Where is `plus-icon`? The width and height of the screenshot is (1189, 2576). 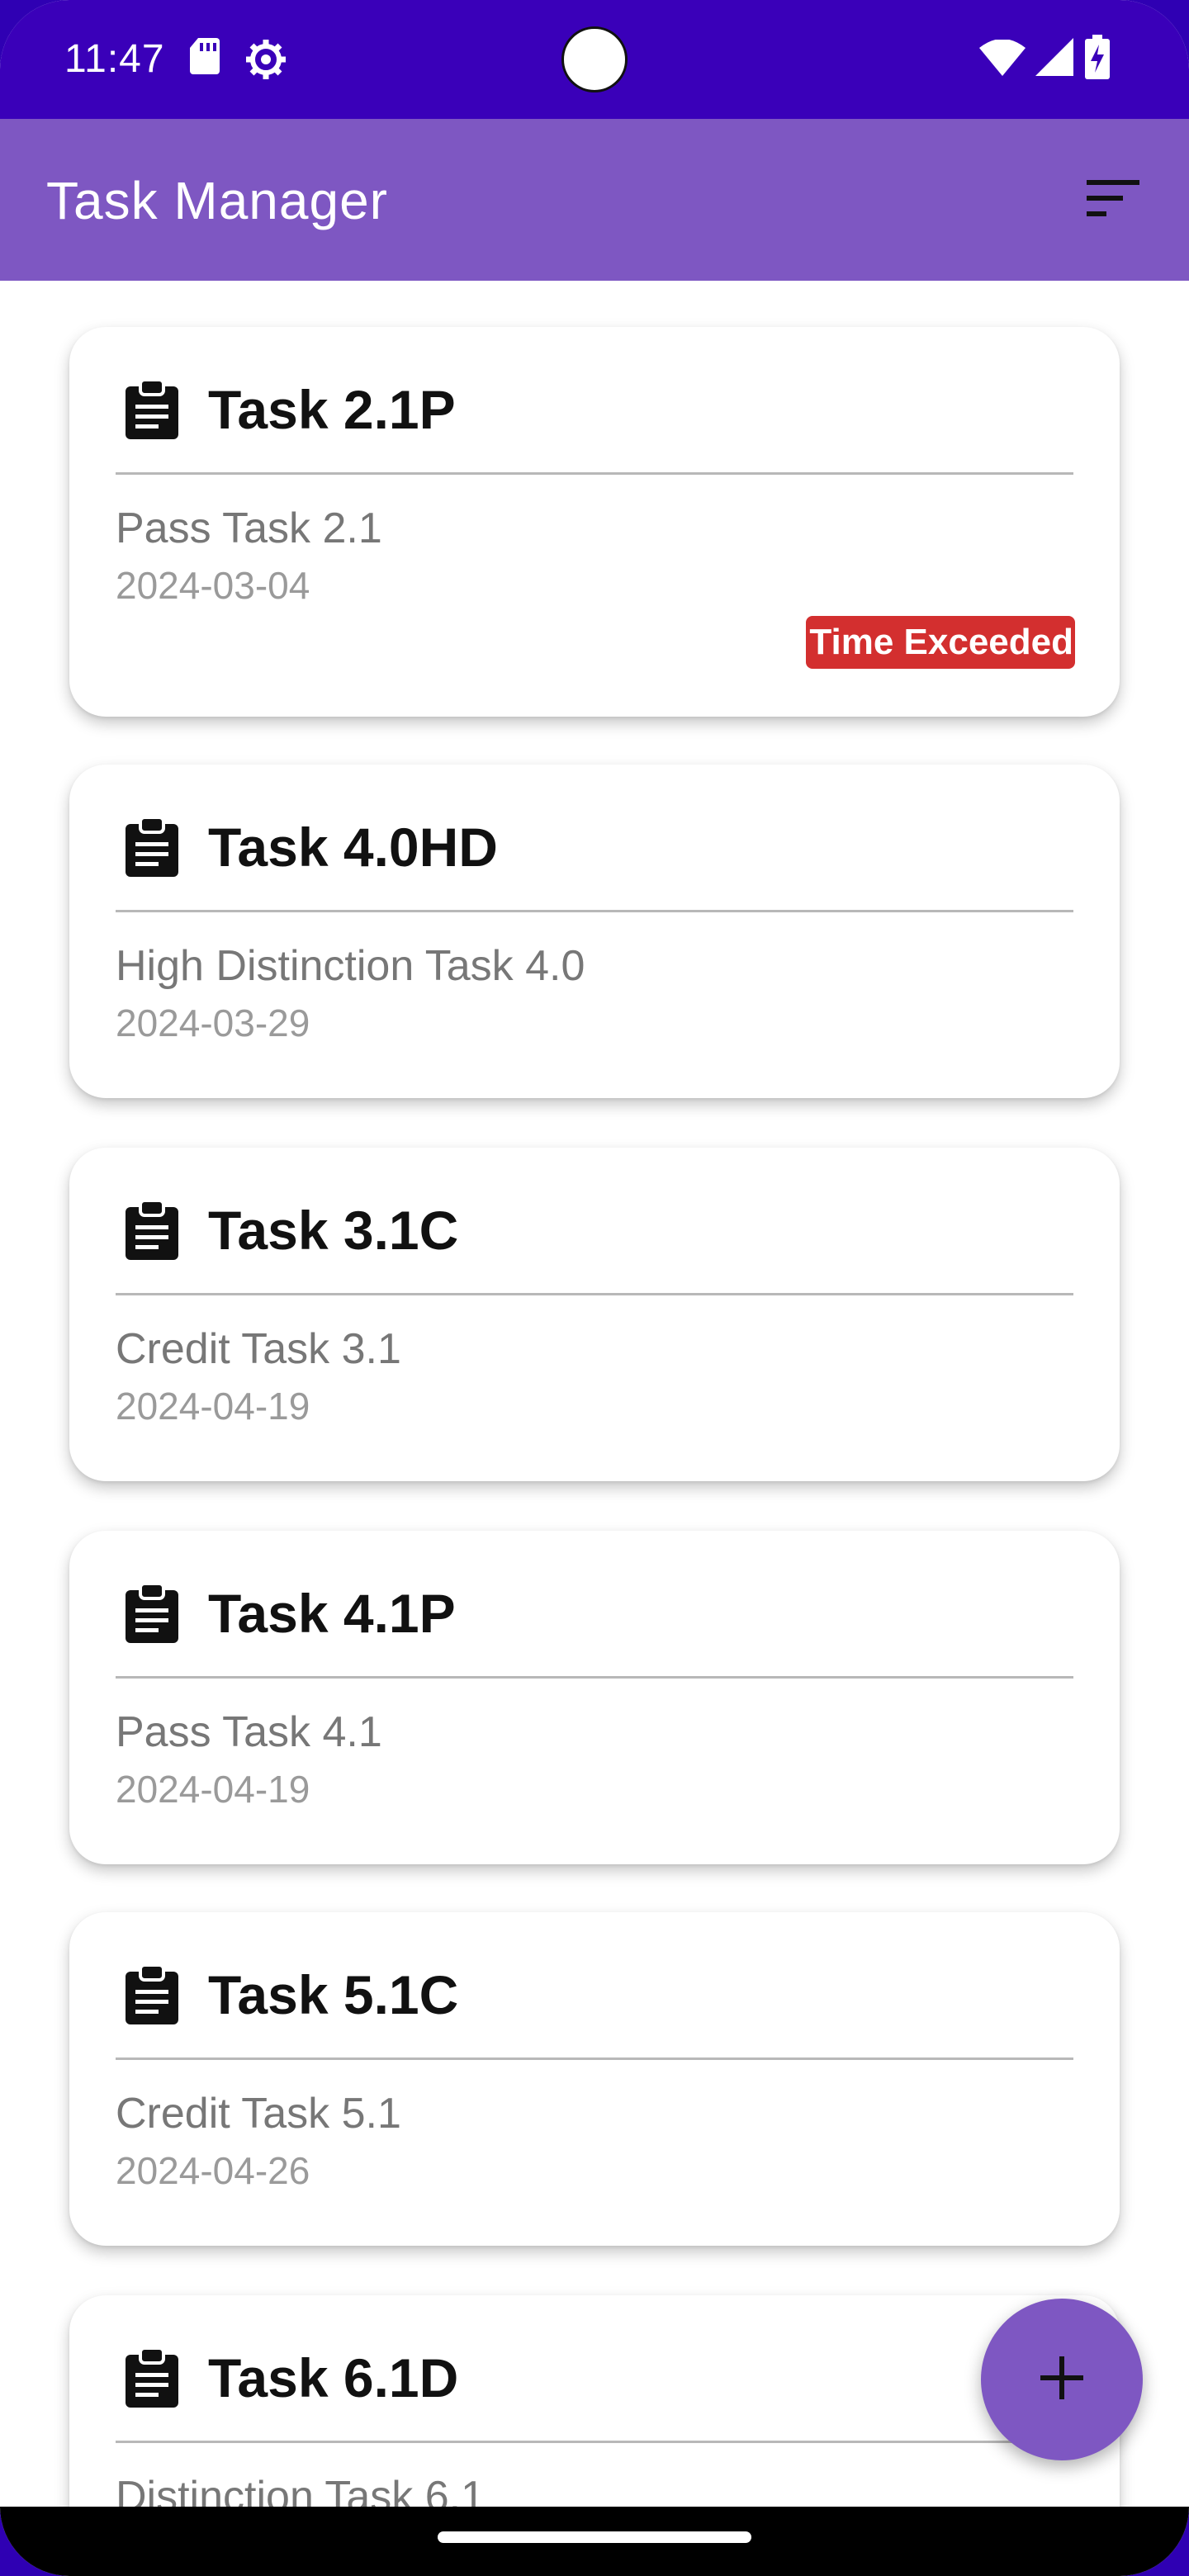
plus-icon is located at coordinates (1062, 2380).